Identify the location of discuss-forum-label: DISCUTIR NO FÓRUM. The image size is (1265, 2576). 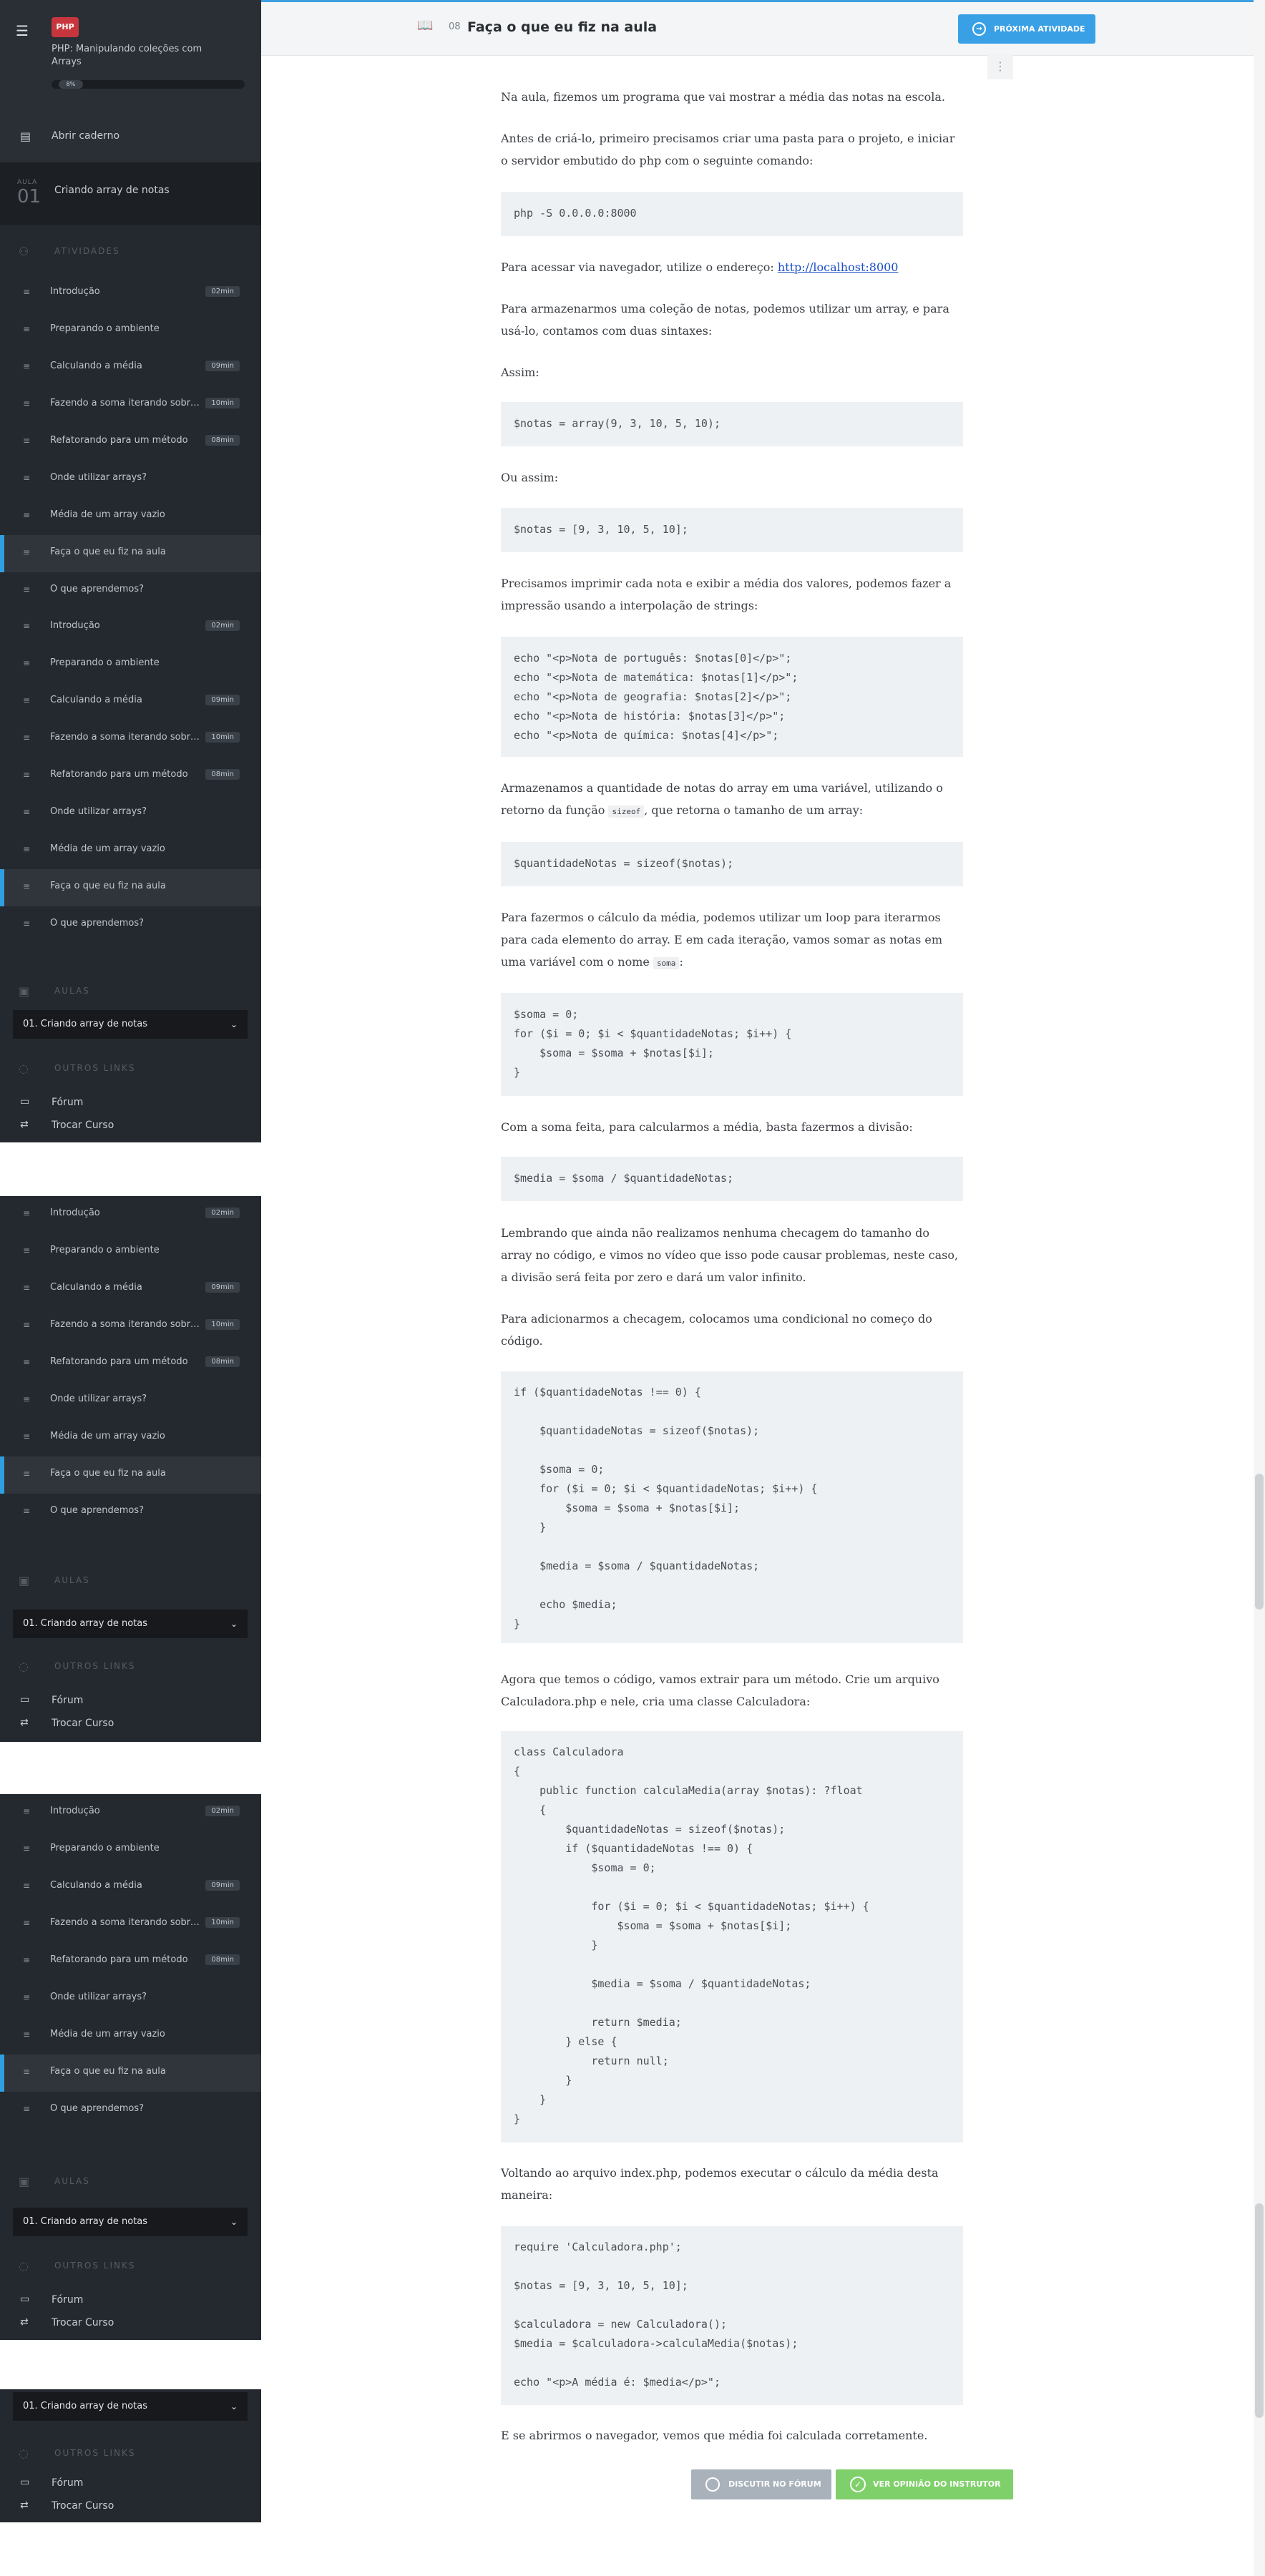
(774, 2484).